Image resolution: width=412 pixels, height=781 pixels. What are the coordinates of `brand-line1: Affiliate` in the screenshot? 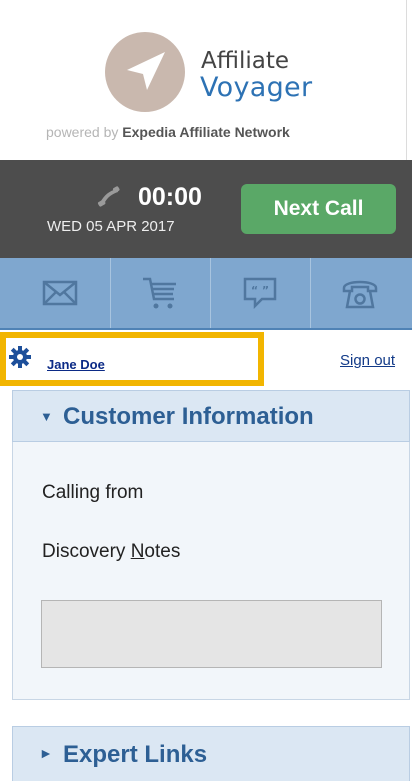 It's located at (245, 61).